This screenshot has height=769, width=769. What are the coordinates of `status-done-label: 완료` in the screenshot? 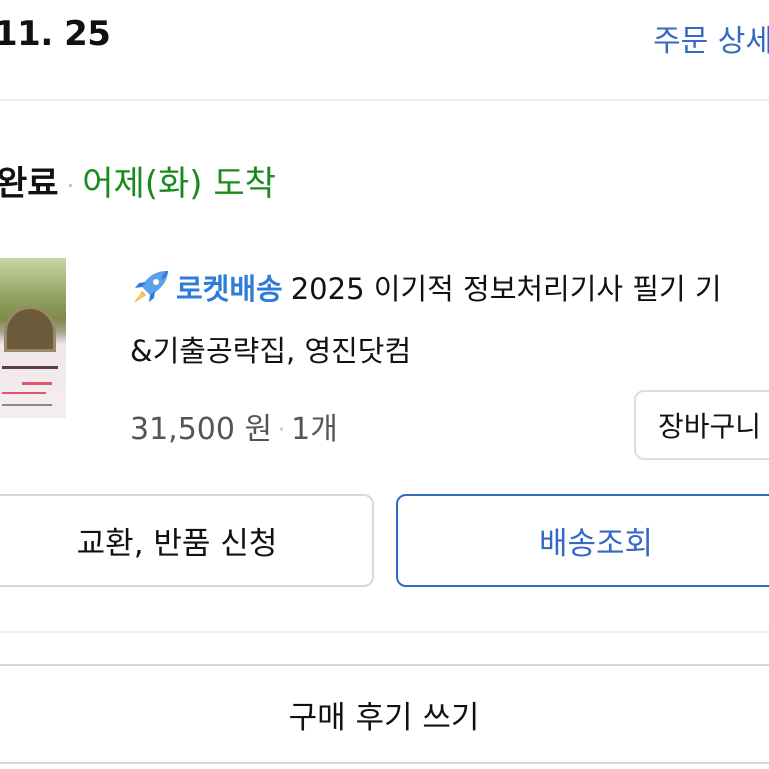 It's located at (29, 184).